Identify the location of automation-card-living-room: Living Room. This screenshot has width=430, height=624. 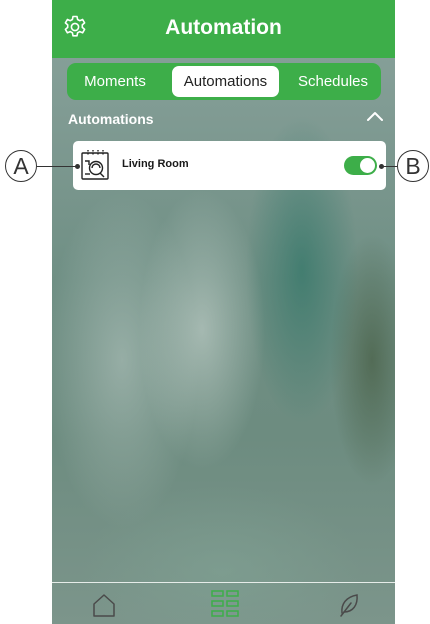
(229, 165).